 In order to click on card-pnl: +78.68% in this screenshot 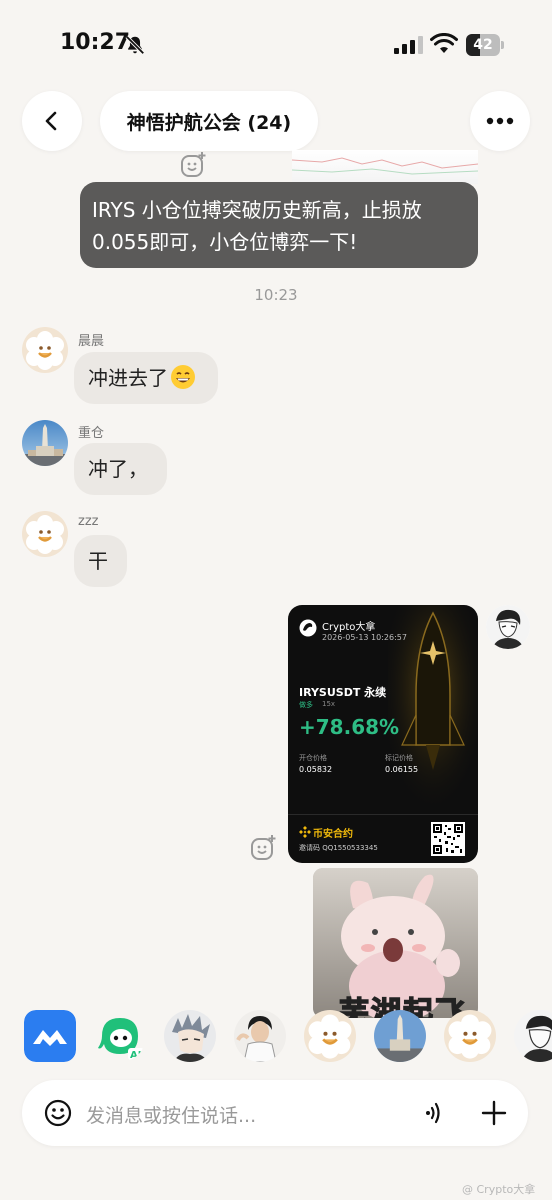, I will do `click(349, 727)`.